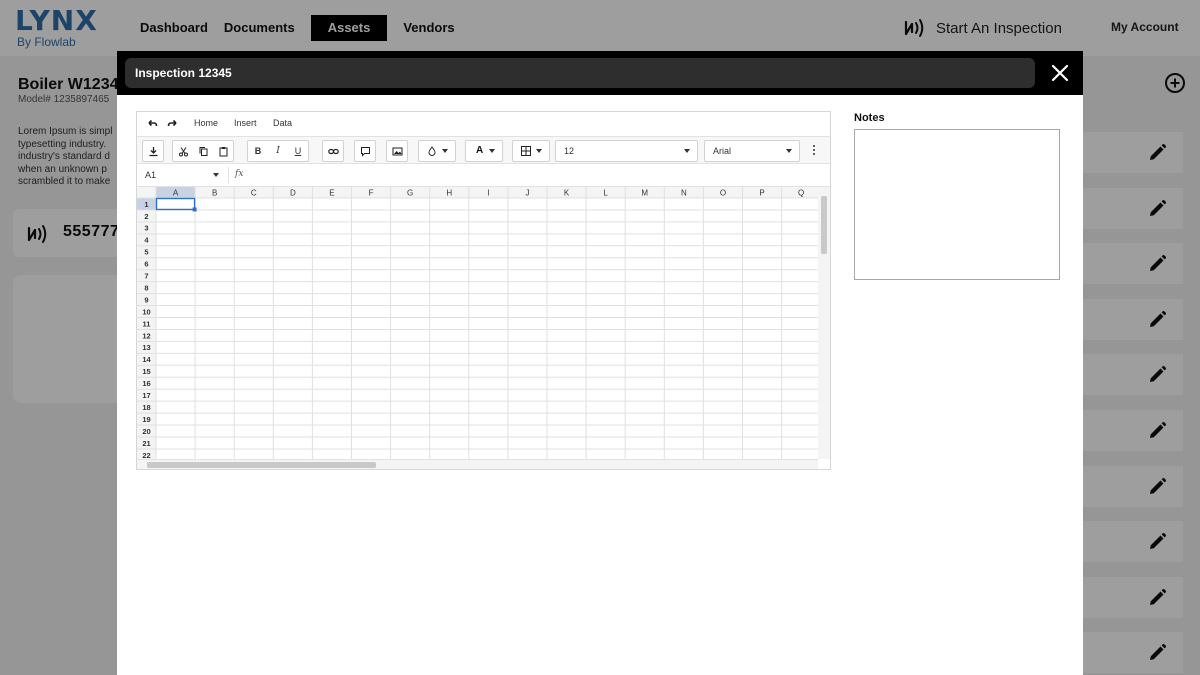 The width and height of the screenshot is (1200, 675). What do you see at coordinates (194, 209) in the screenshot?
I see `fill-handle` at bounding box center [194, 209].